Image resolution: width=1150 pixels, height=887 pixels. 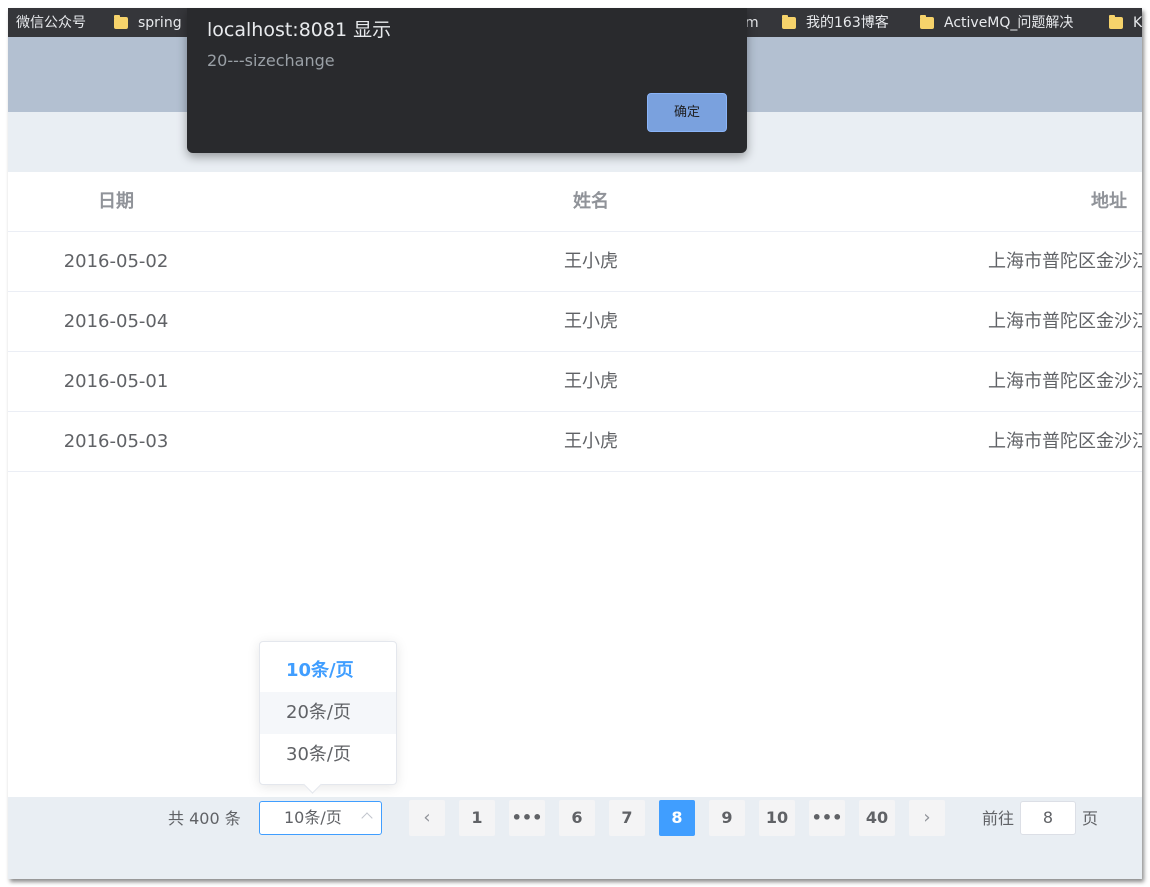 I want to click on table-row: 2016-05-01 王小虎 上海市普陀区金沙江, so click(x=575, y=382).